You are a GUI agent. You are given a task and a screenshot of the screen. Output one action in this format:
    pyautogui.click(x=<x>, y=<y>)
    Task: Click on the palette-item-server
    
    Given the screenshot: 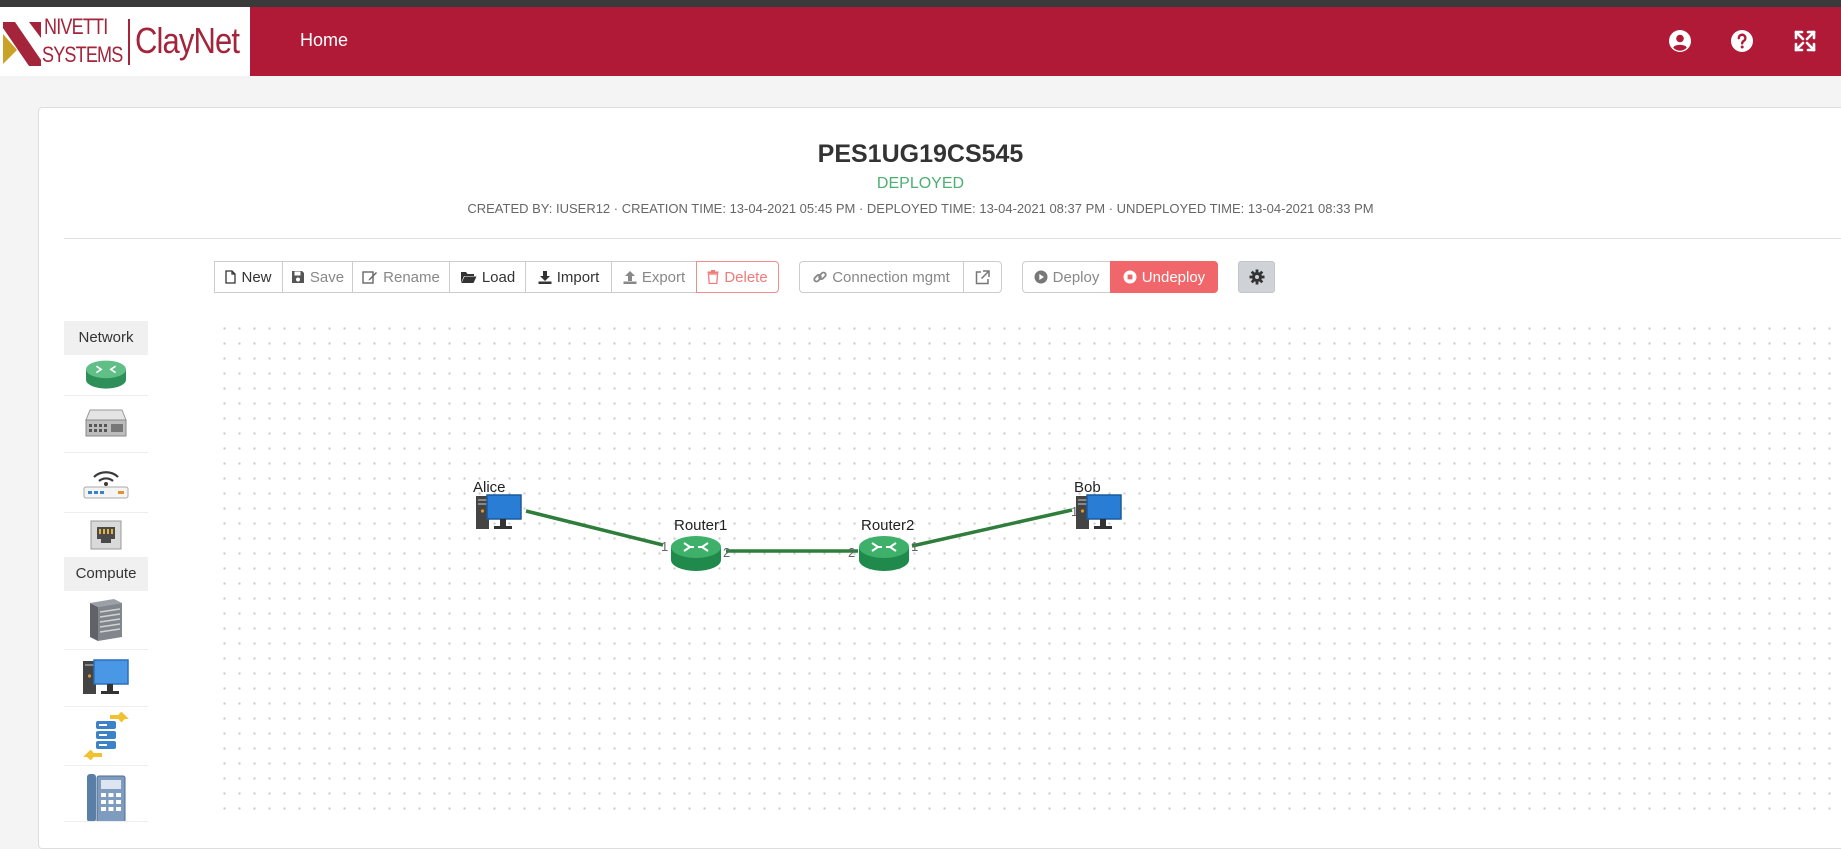 What is the action you would take?
    pyautogui.click(x=106, y=620)
    